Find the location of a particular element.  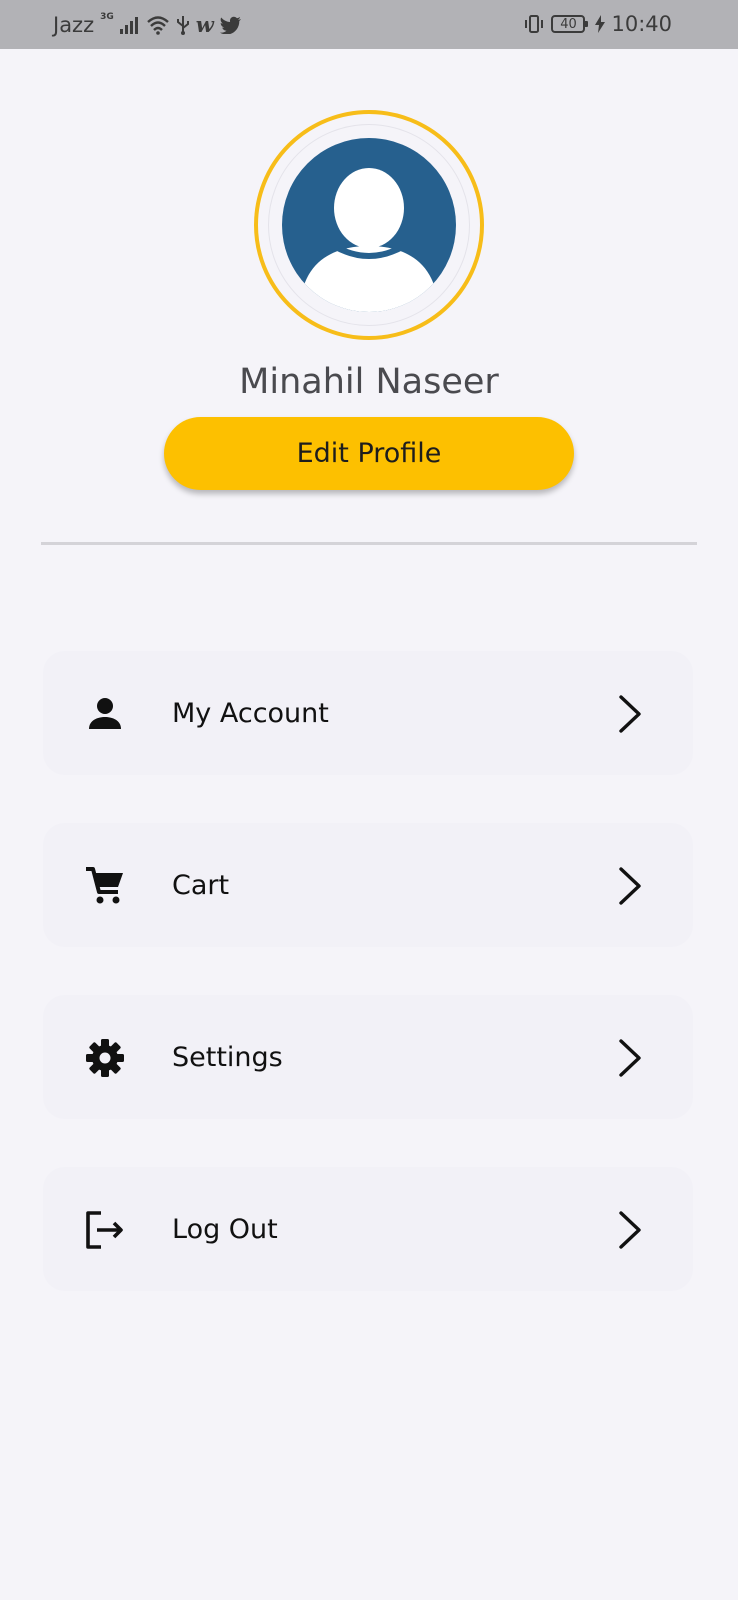

gear-icon is located at coordinates (105, 1058).